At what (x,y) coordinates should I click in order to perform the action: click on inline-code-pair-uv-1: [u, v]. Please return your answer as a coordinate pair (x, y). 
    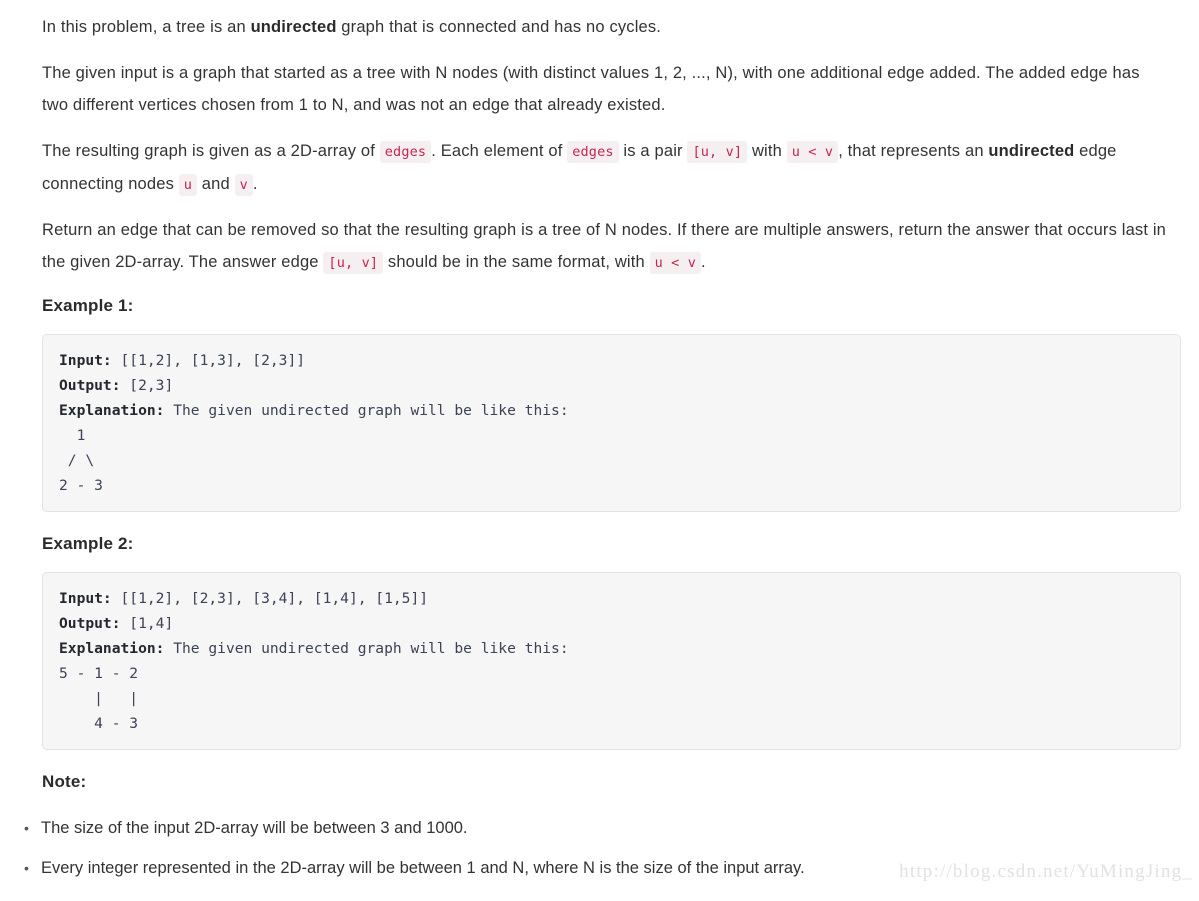
    Looking at the image, I should click on (717, 152).